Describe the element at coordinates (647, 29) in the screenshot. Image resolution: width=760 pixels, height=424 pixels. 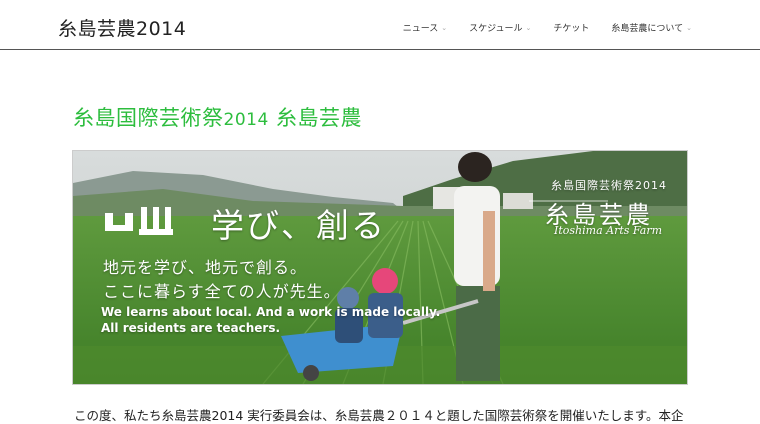
I see `nav-item-label: 糸島芸農について` at that location.